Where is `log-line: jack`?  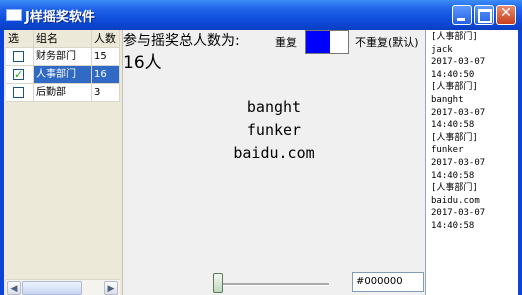 log-line: jack is located at coordinates (442, 49).